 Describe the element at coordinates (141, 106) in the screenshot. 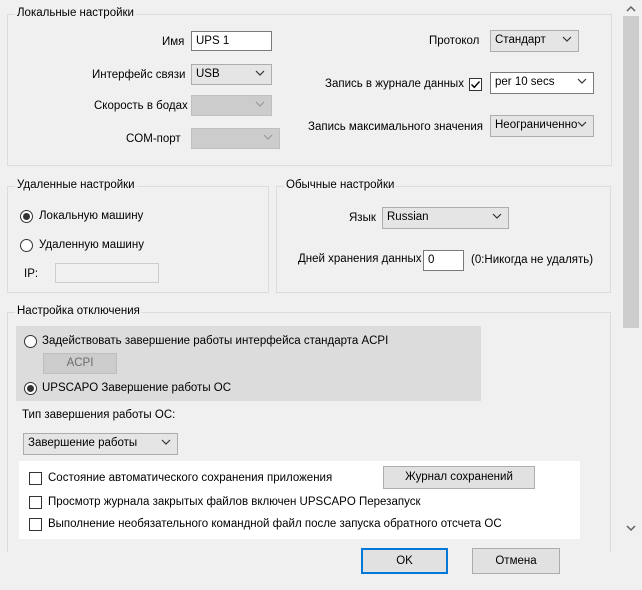

I see `baud-label: Скорость в бодах` at that location.